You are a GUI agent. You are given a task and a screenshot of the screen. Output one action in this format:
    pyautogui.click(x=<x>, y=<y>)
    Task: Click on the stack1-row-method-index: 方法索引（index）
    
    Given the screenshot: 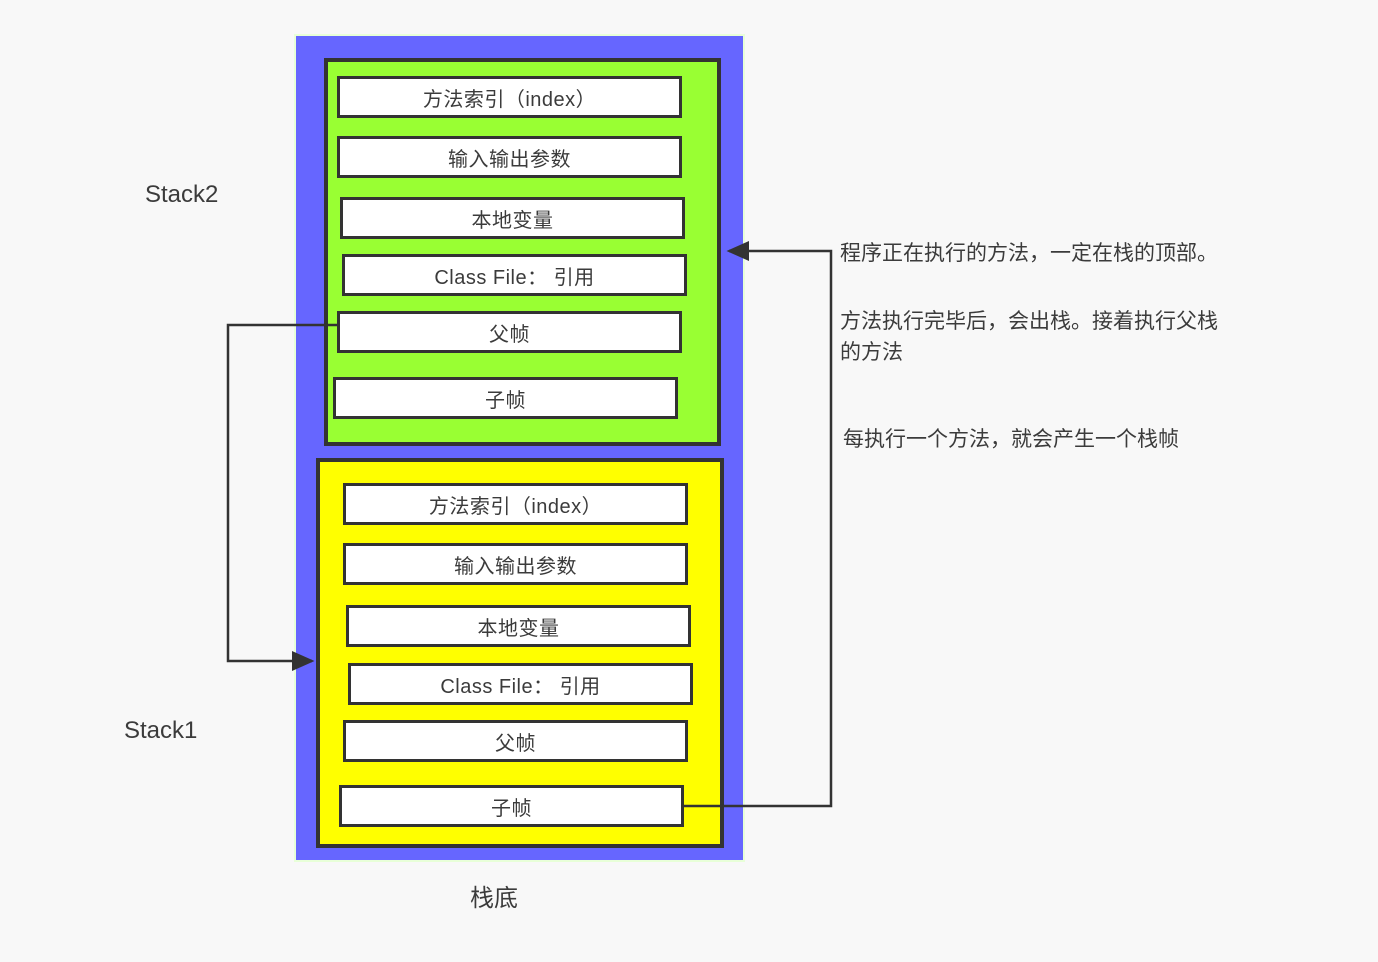 What is the action you would take?
    pyautogui.click(x=515, y=504)
    